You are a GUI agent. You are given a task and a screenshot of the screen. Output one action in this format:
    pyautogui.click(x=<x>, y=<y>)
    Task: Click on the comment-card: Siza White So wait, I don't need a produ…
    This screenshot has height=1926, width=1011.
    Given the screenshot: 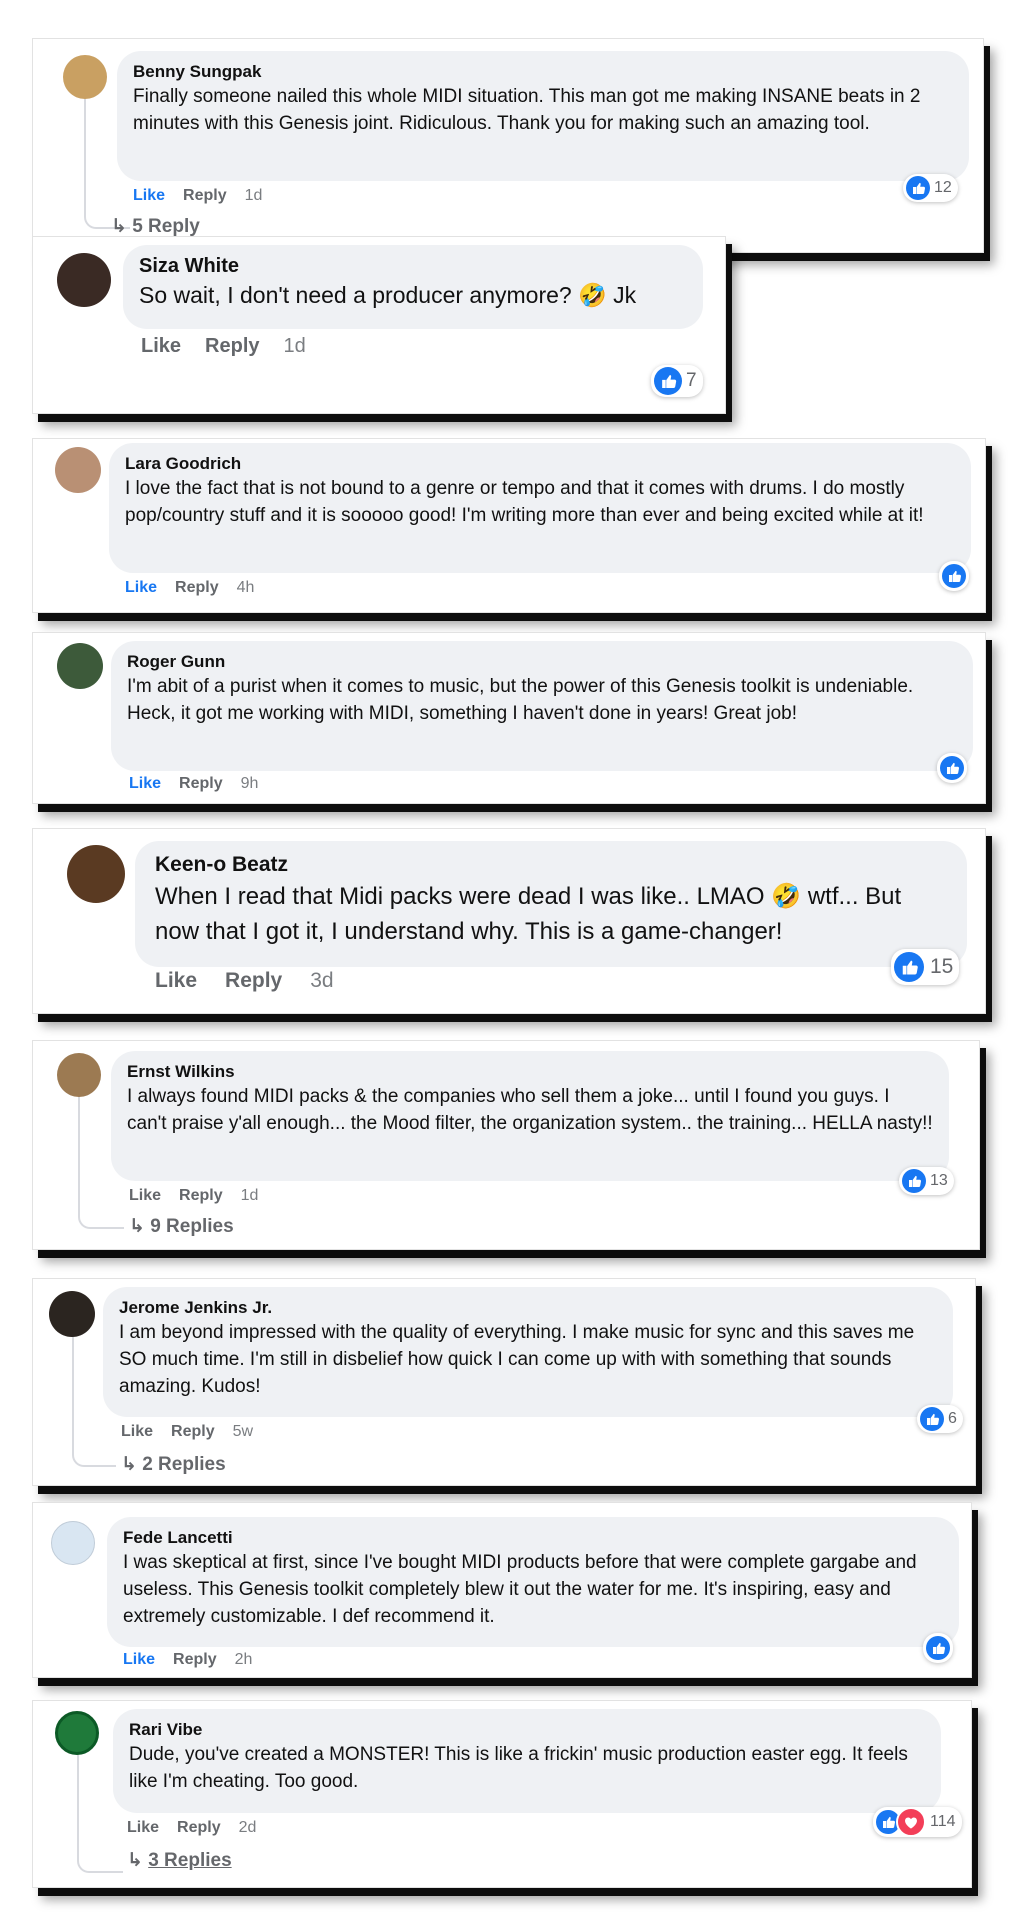 What is the action you would take?
    pyautogui.click(x=379, y=325)
    